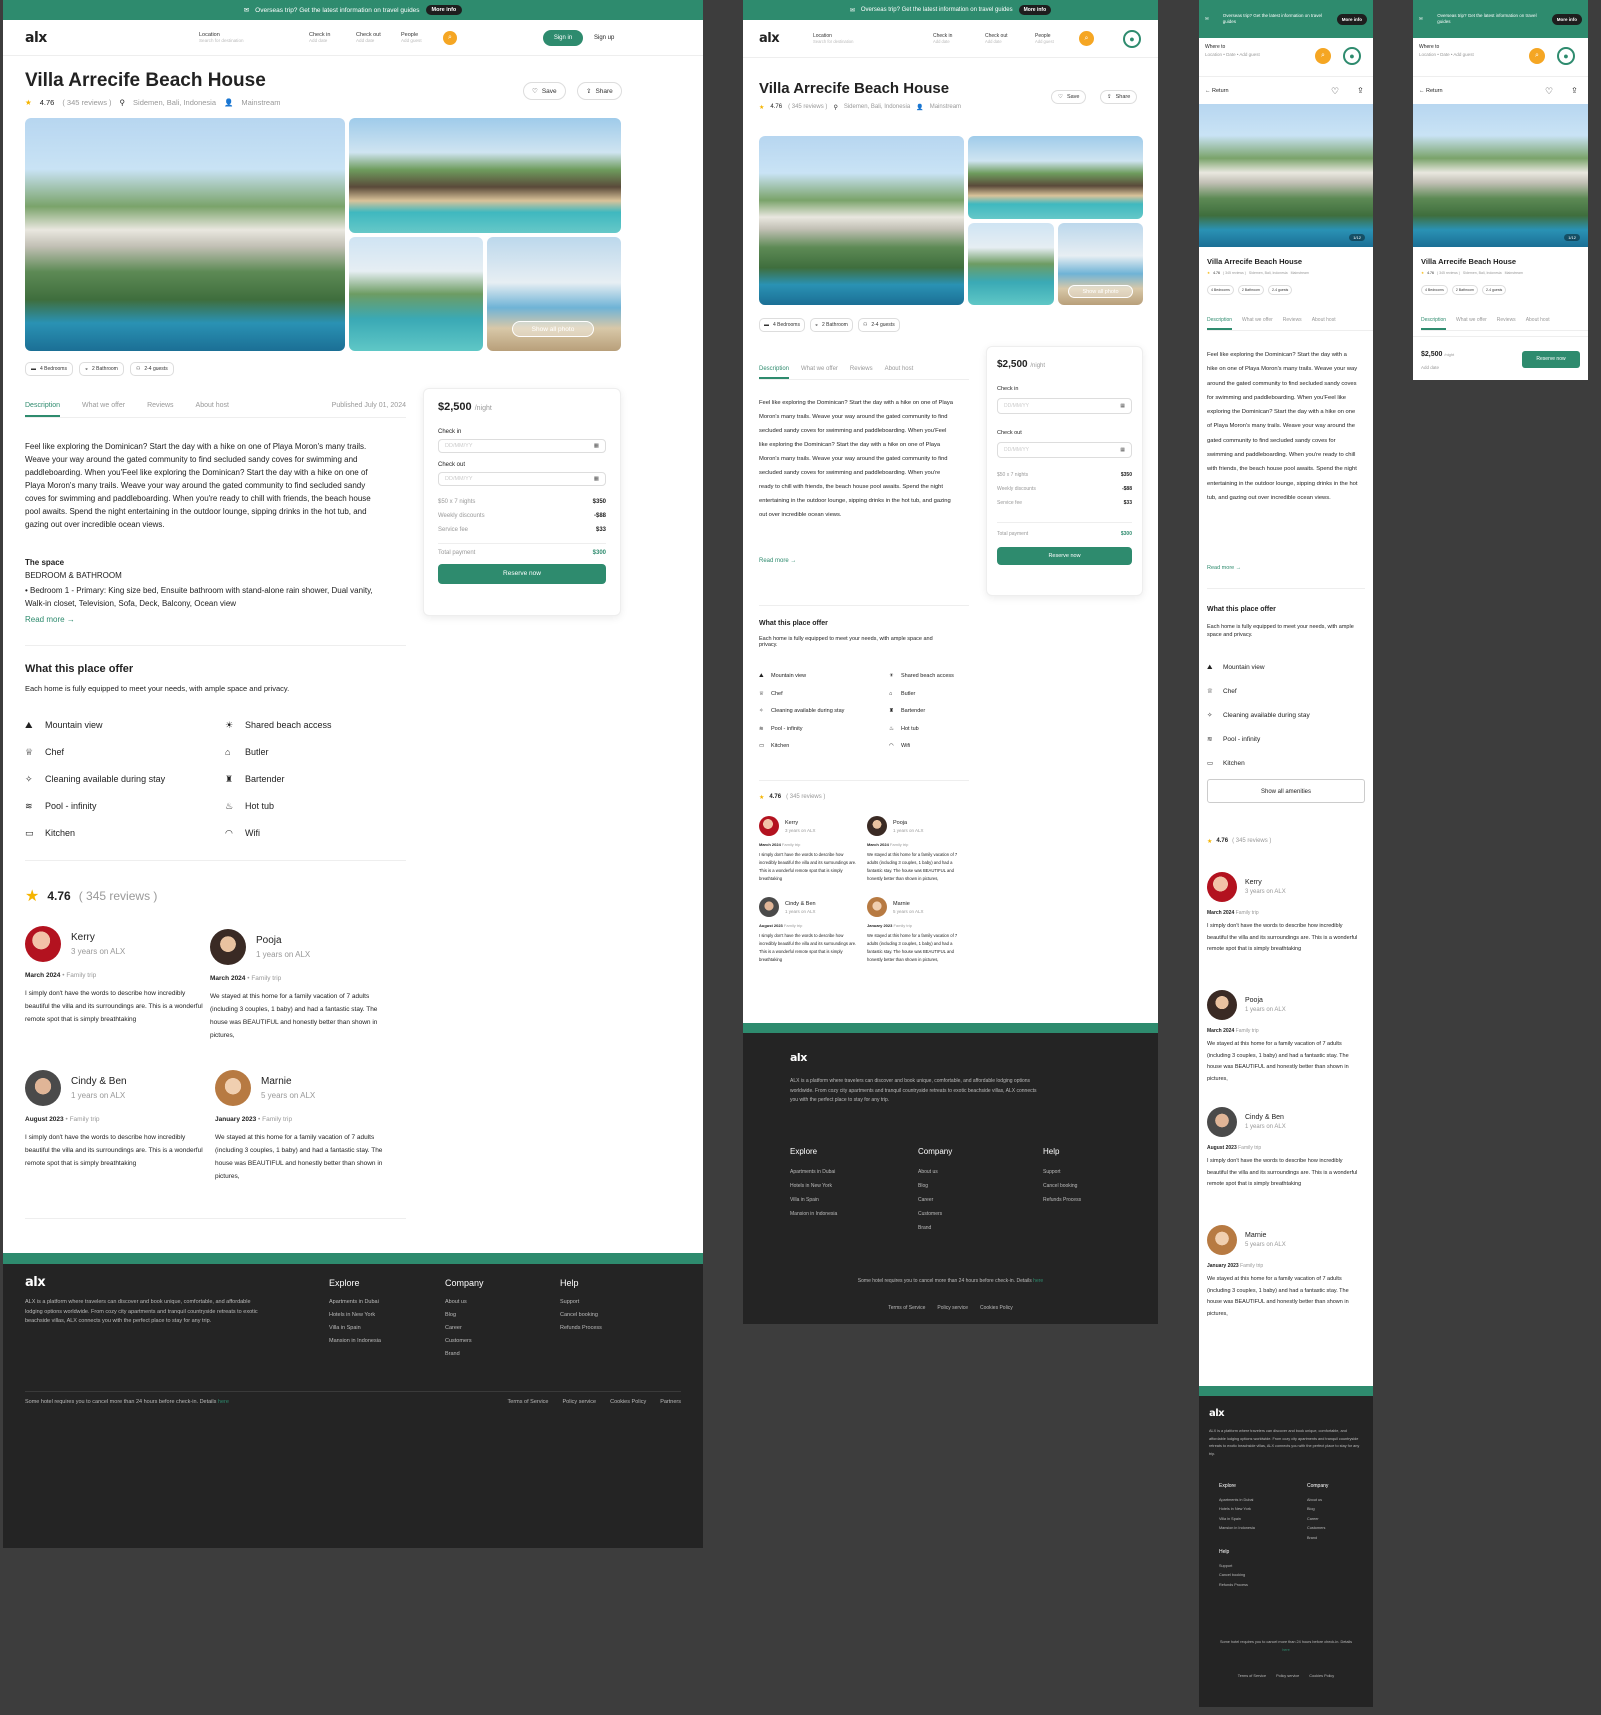 The height and width of the screenshot is (1715, 1601). I want to click on show-all-amenities-button: Show all amenities, so click(1286, 791).